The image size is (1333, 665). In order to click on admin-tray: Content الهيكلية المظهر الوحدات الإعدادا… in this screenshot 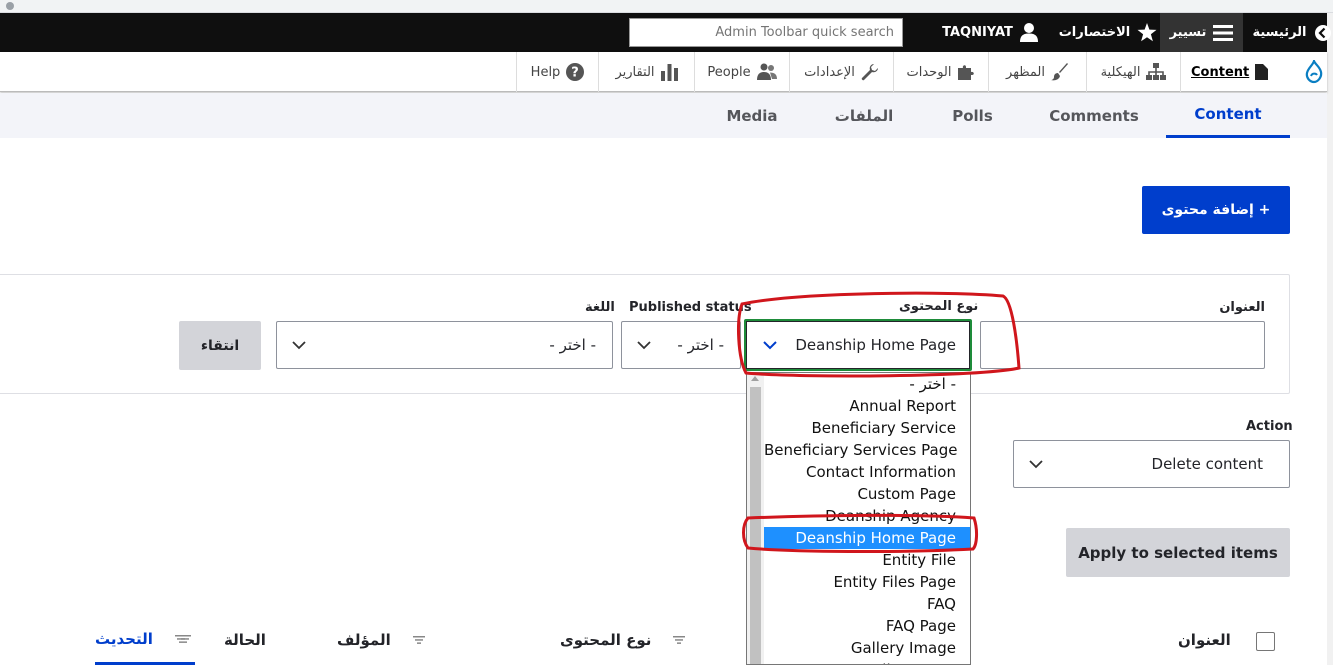, I will do `click(663, 72)`.